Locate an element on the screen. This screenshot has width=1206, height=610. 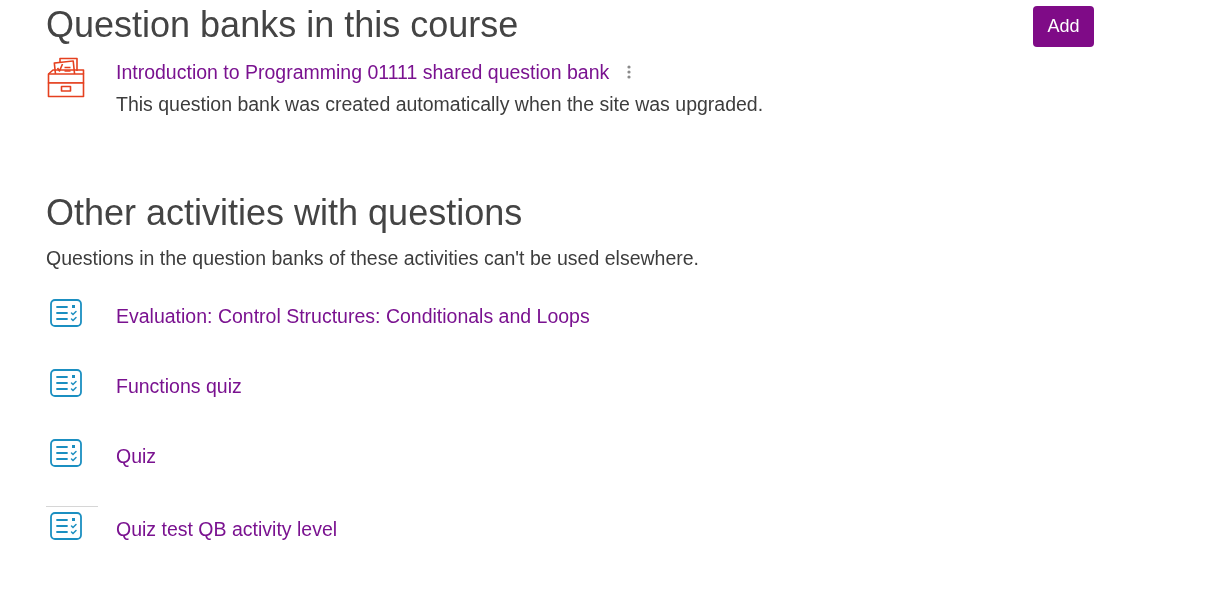
activity-link: Functions quiz is located at coordinates (179, 386).